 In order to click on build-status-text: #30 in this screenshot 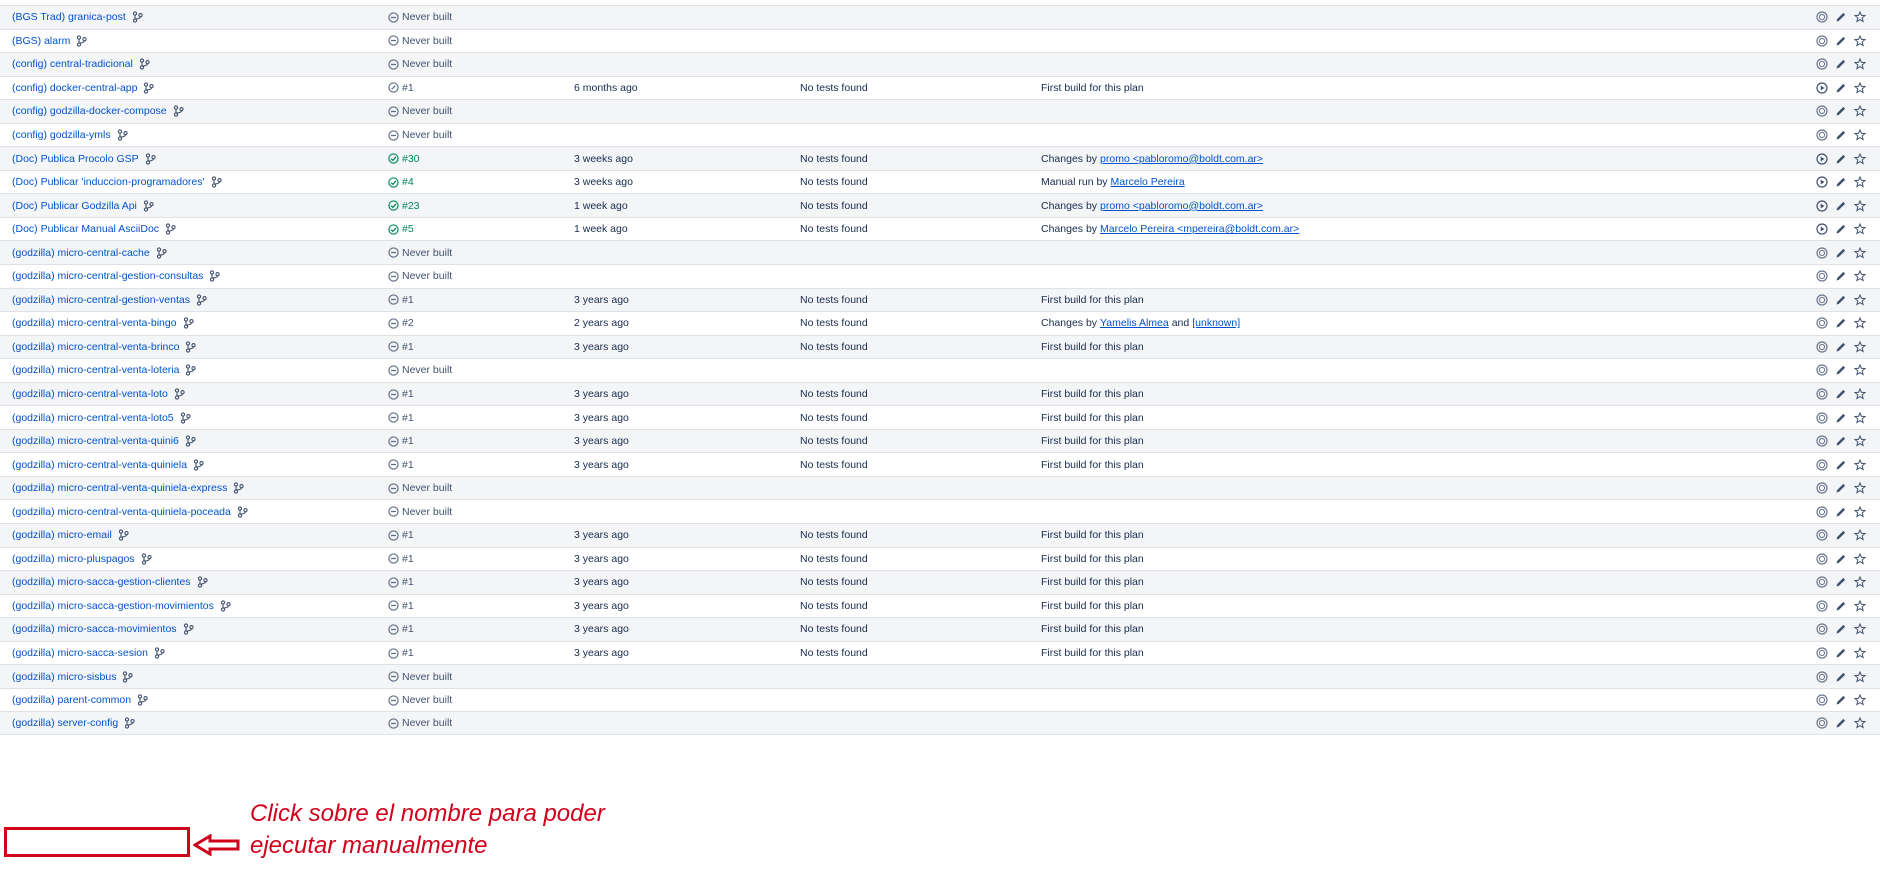, I will do `click(411, 159)`.